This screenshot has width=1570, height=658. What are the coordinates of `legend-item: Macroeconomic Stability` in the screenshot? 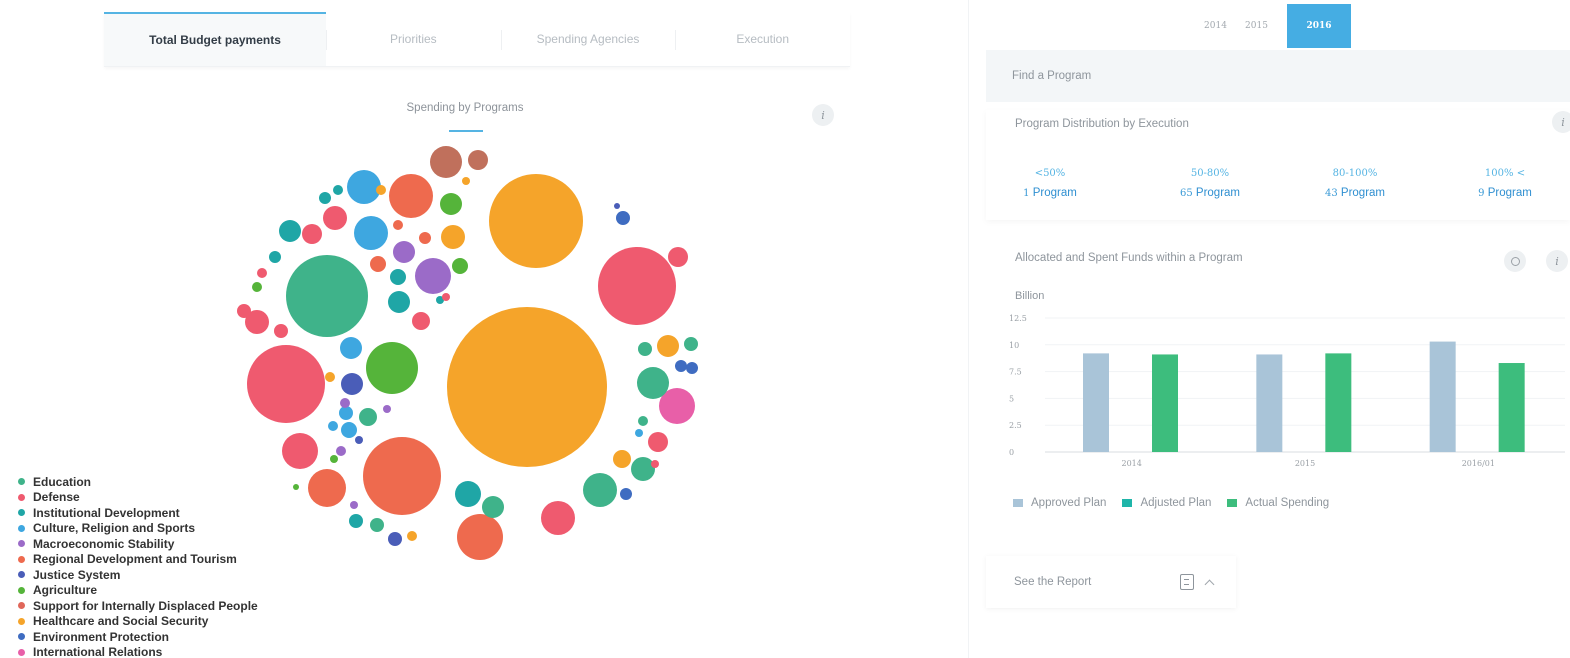 It's located at (138, 544).